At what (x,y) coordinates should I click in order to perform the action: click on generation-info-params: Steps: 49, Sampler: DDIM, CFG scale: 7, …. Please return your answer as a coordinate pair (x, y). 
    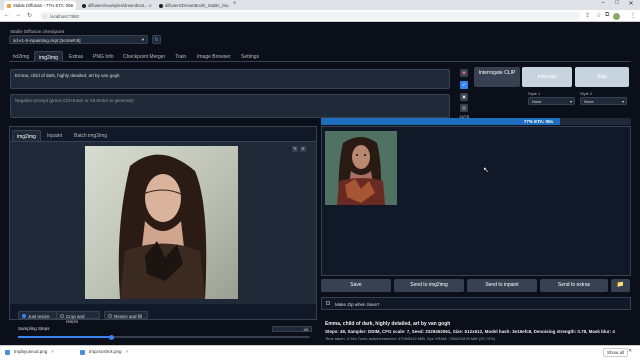
    Looking at the image, I should click on (470, 331).